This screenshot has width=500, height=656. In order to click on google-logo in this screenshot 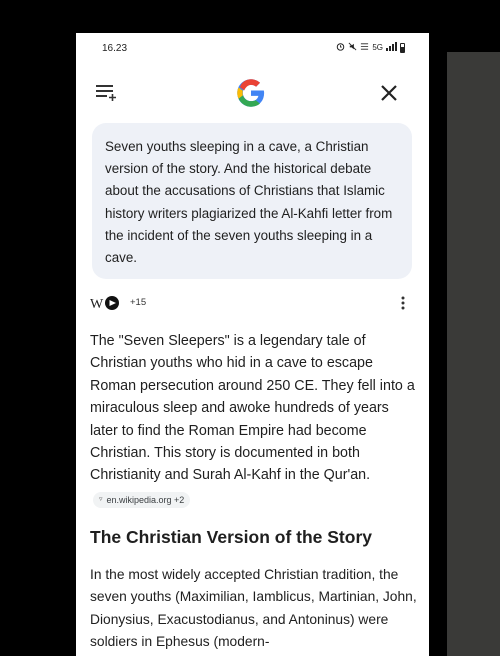, I will do `click(251, 93)`.